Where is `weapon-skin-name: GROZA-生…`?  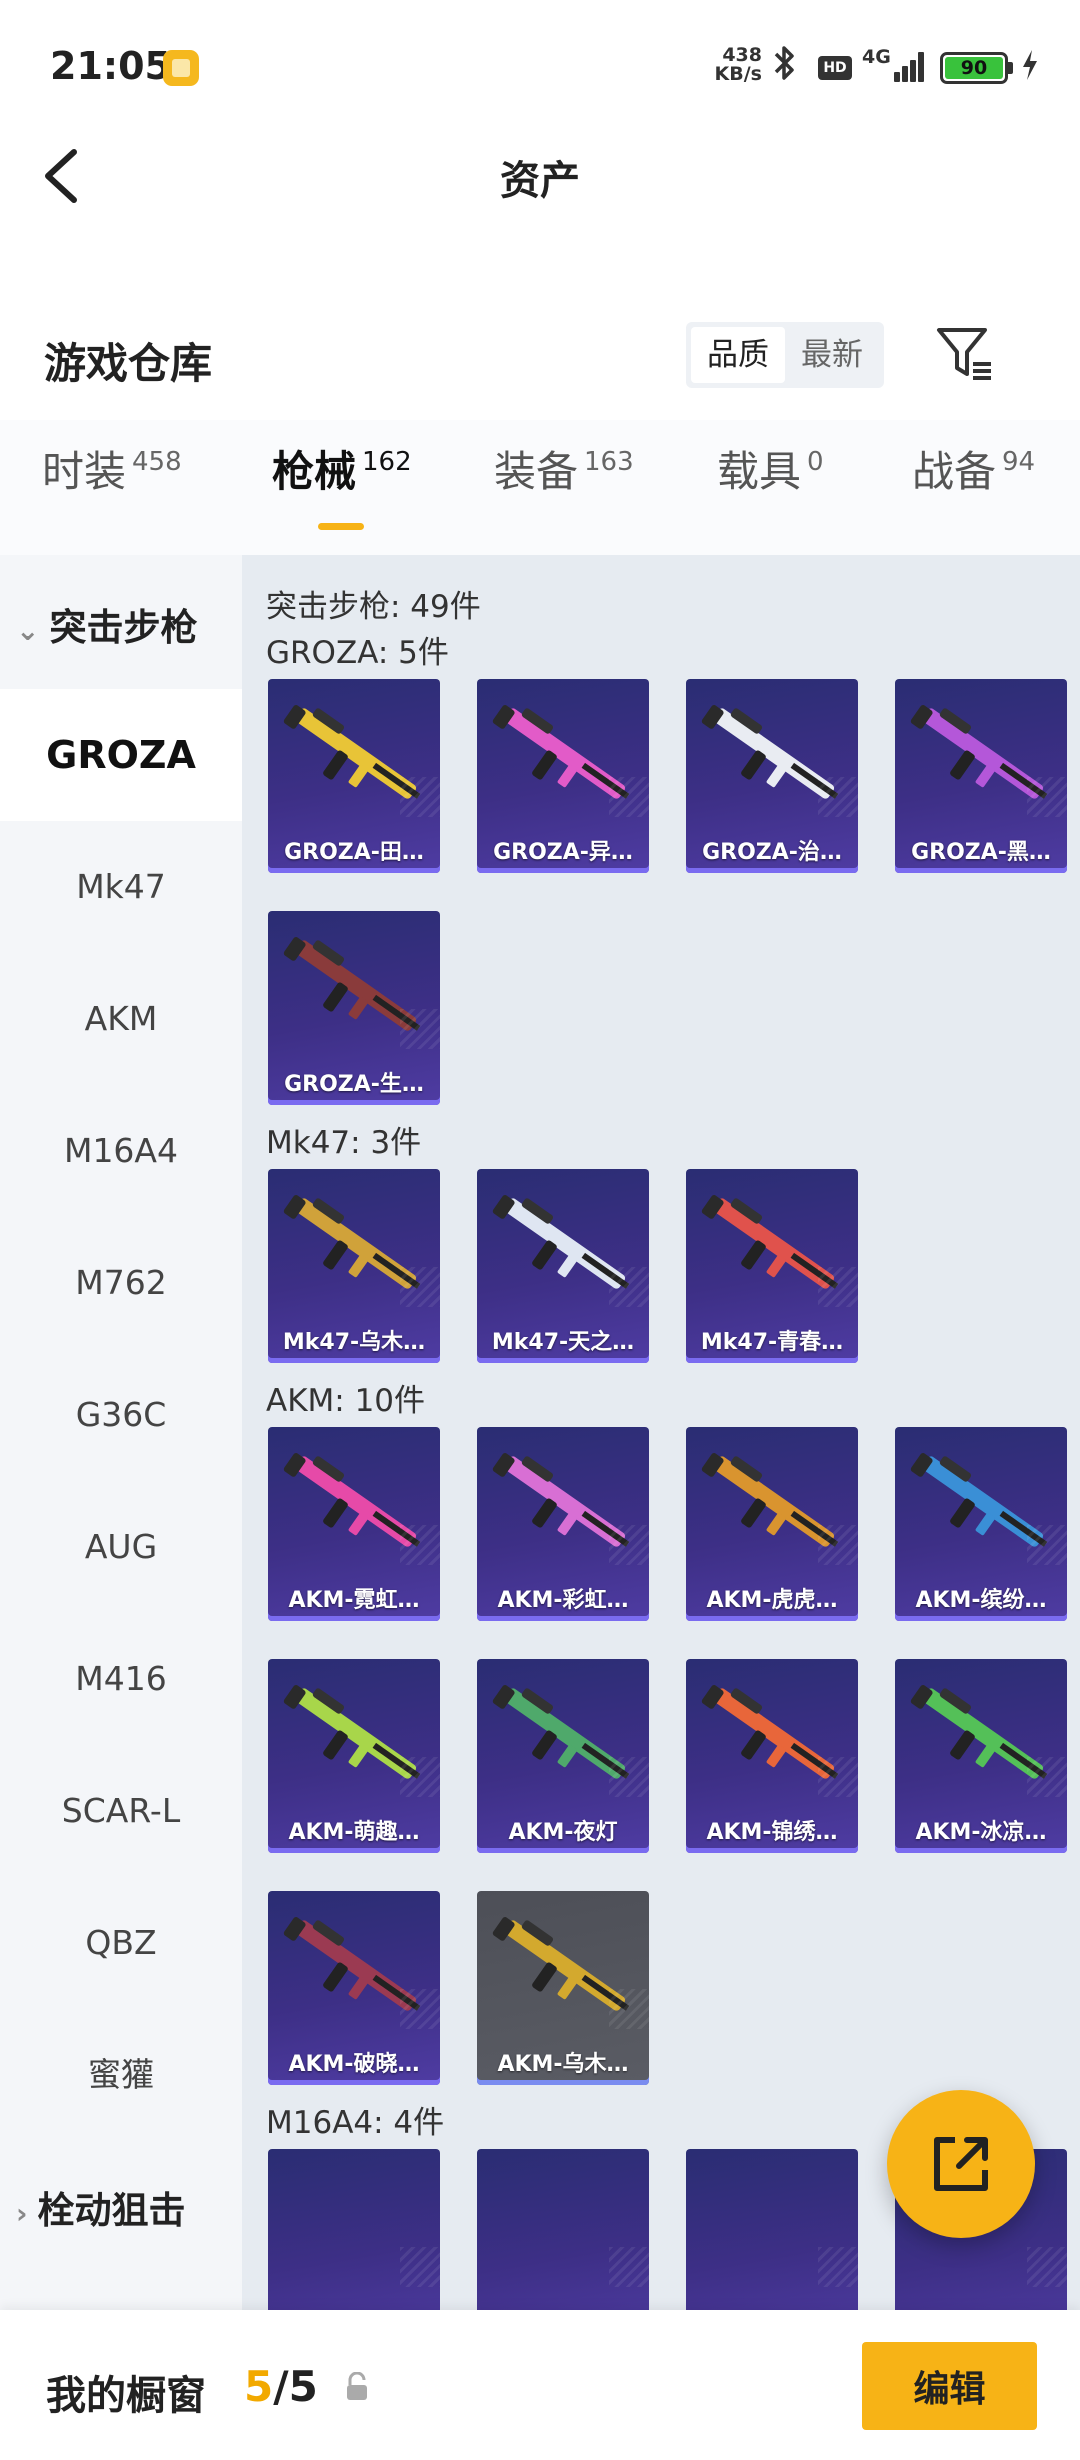
weapon-skin-name: GROZA-生… is located at coordinates (354, 1084).